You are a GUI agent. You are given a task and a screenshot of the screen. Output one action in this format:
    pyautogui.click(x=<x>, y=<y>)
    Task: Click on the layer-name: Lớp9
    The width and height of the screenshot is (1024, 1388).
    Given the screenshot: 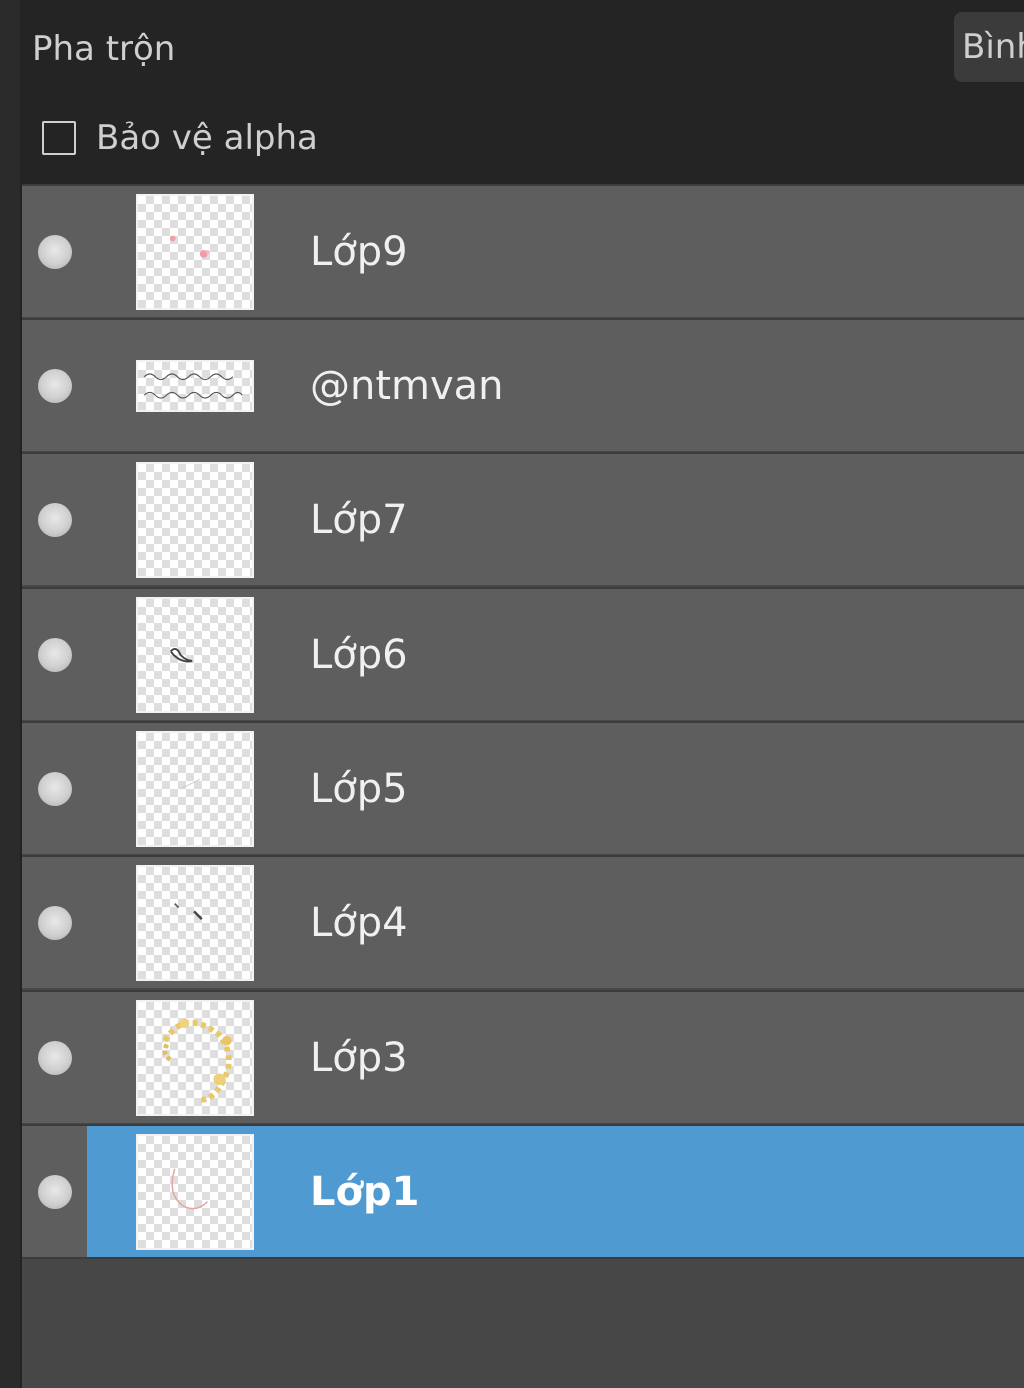 What is the action you would take?
    pyautogui.click(x=359, y=251)
    